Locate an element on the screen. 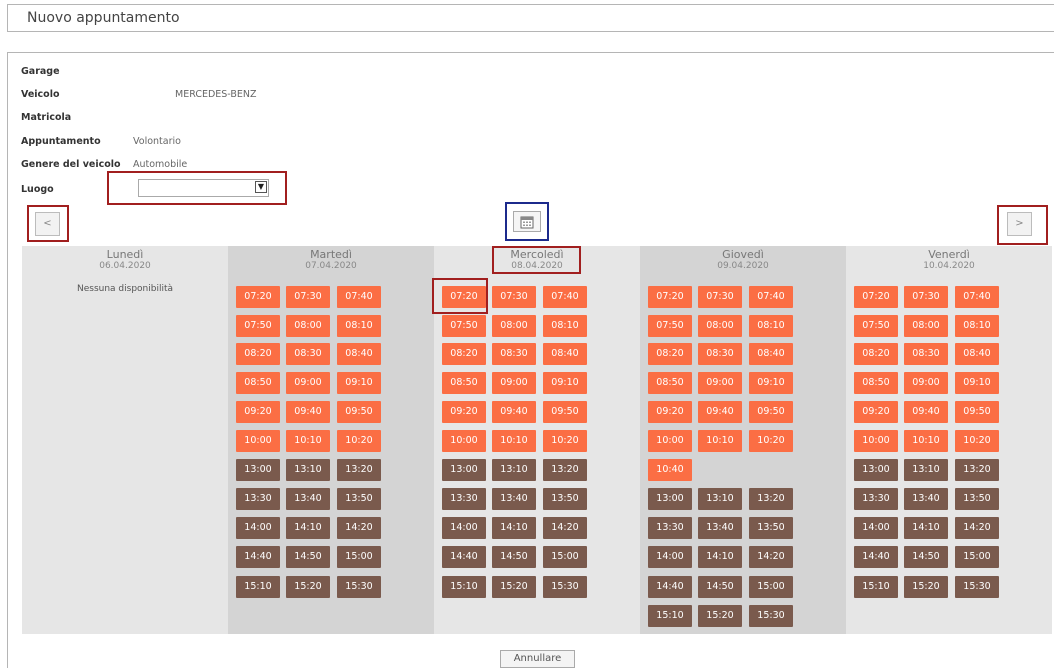  time-slot-button: 10:00 is located at coordinates (258, 441).